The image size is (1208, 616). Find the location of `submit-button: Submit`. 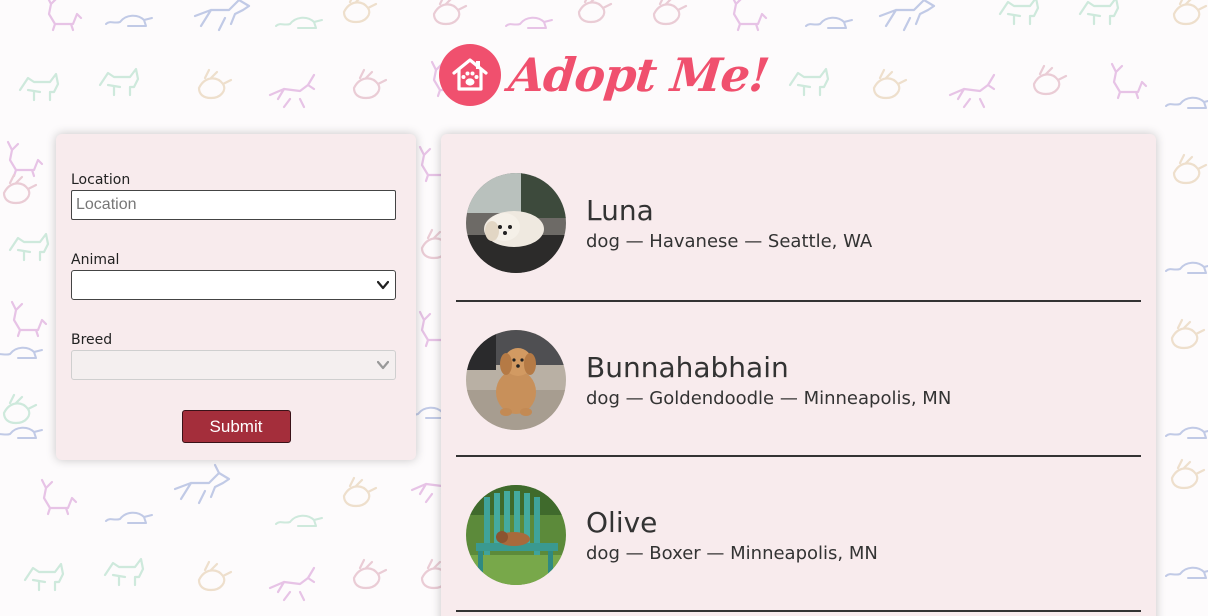

submit-button: Submit is located at coordinates (236, 426).